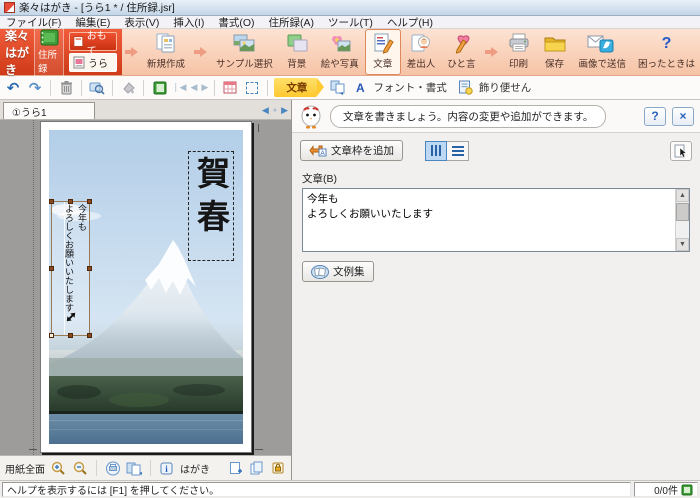 This screenshot has width=700, height=498. I want to click on address-book-status-icon, so click(687, 489).